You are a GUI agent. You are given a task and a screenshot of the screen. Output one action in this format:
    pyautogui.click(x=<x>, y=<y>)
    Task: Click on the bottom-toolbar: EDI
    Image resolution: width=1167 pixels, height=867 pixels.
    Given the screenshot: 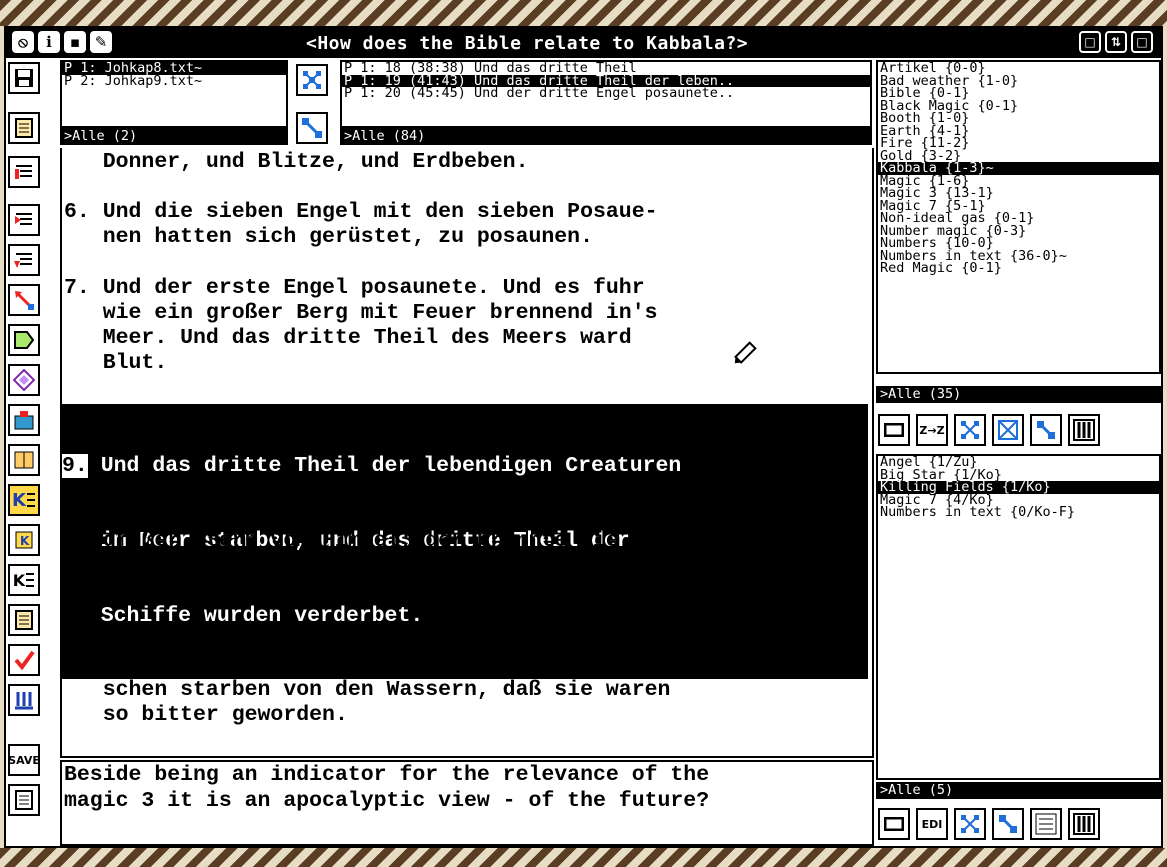 What is the action you would take?
    pyautogui.click(x=989, y=824)
    